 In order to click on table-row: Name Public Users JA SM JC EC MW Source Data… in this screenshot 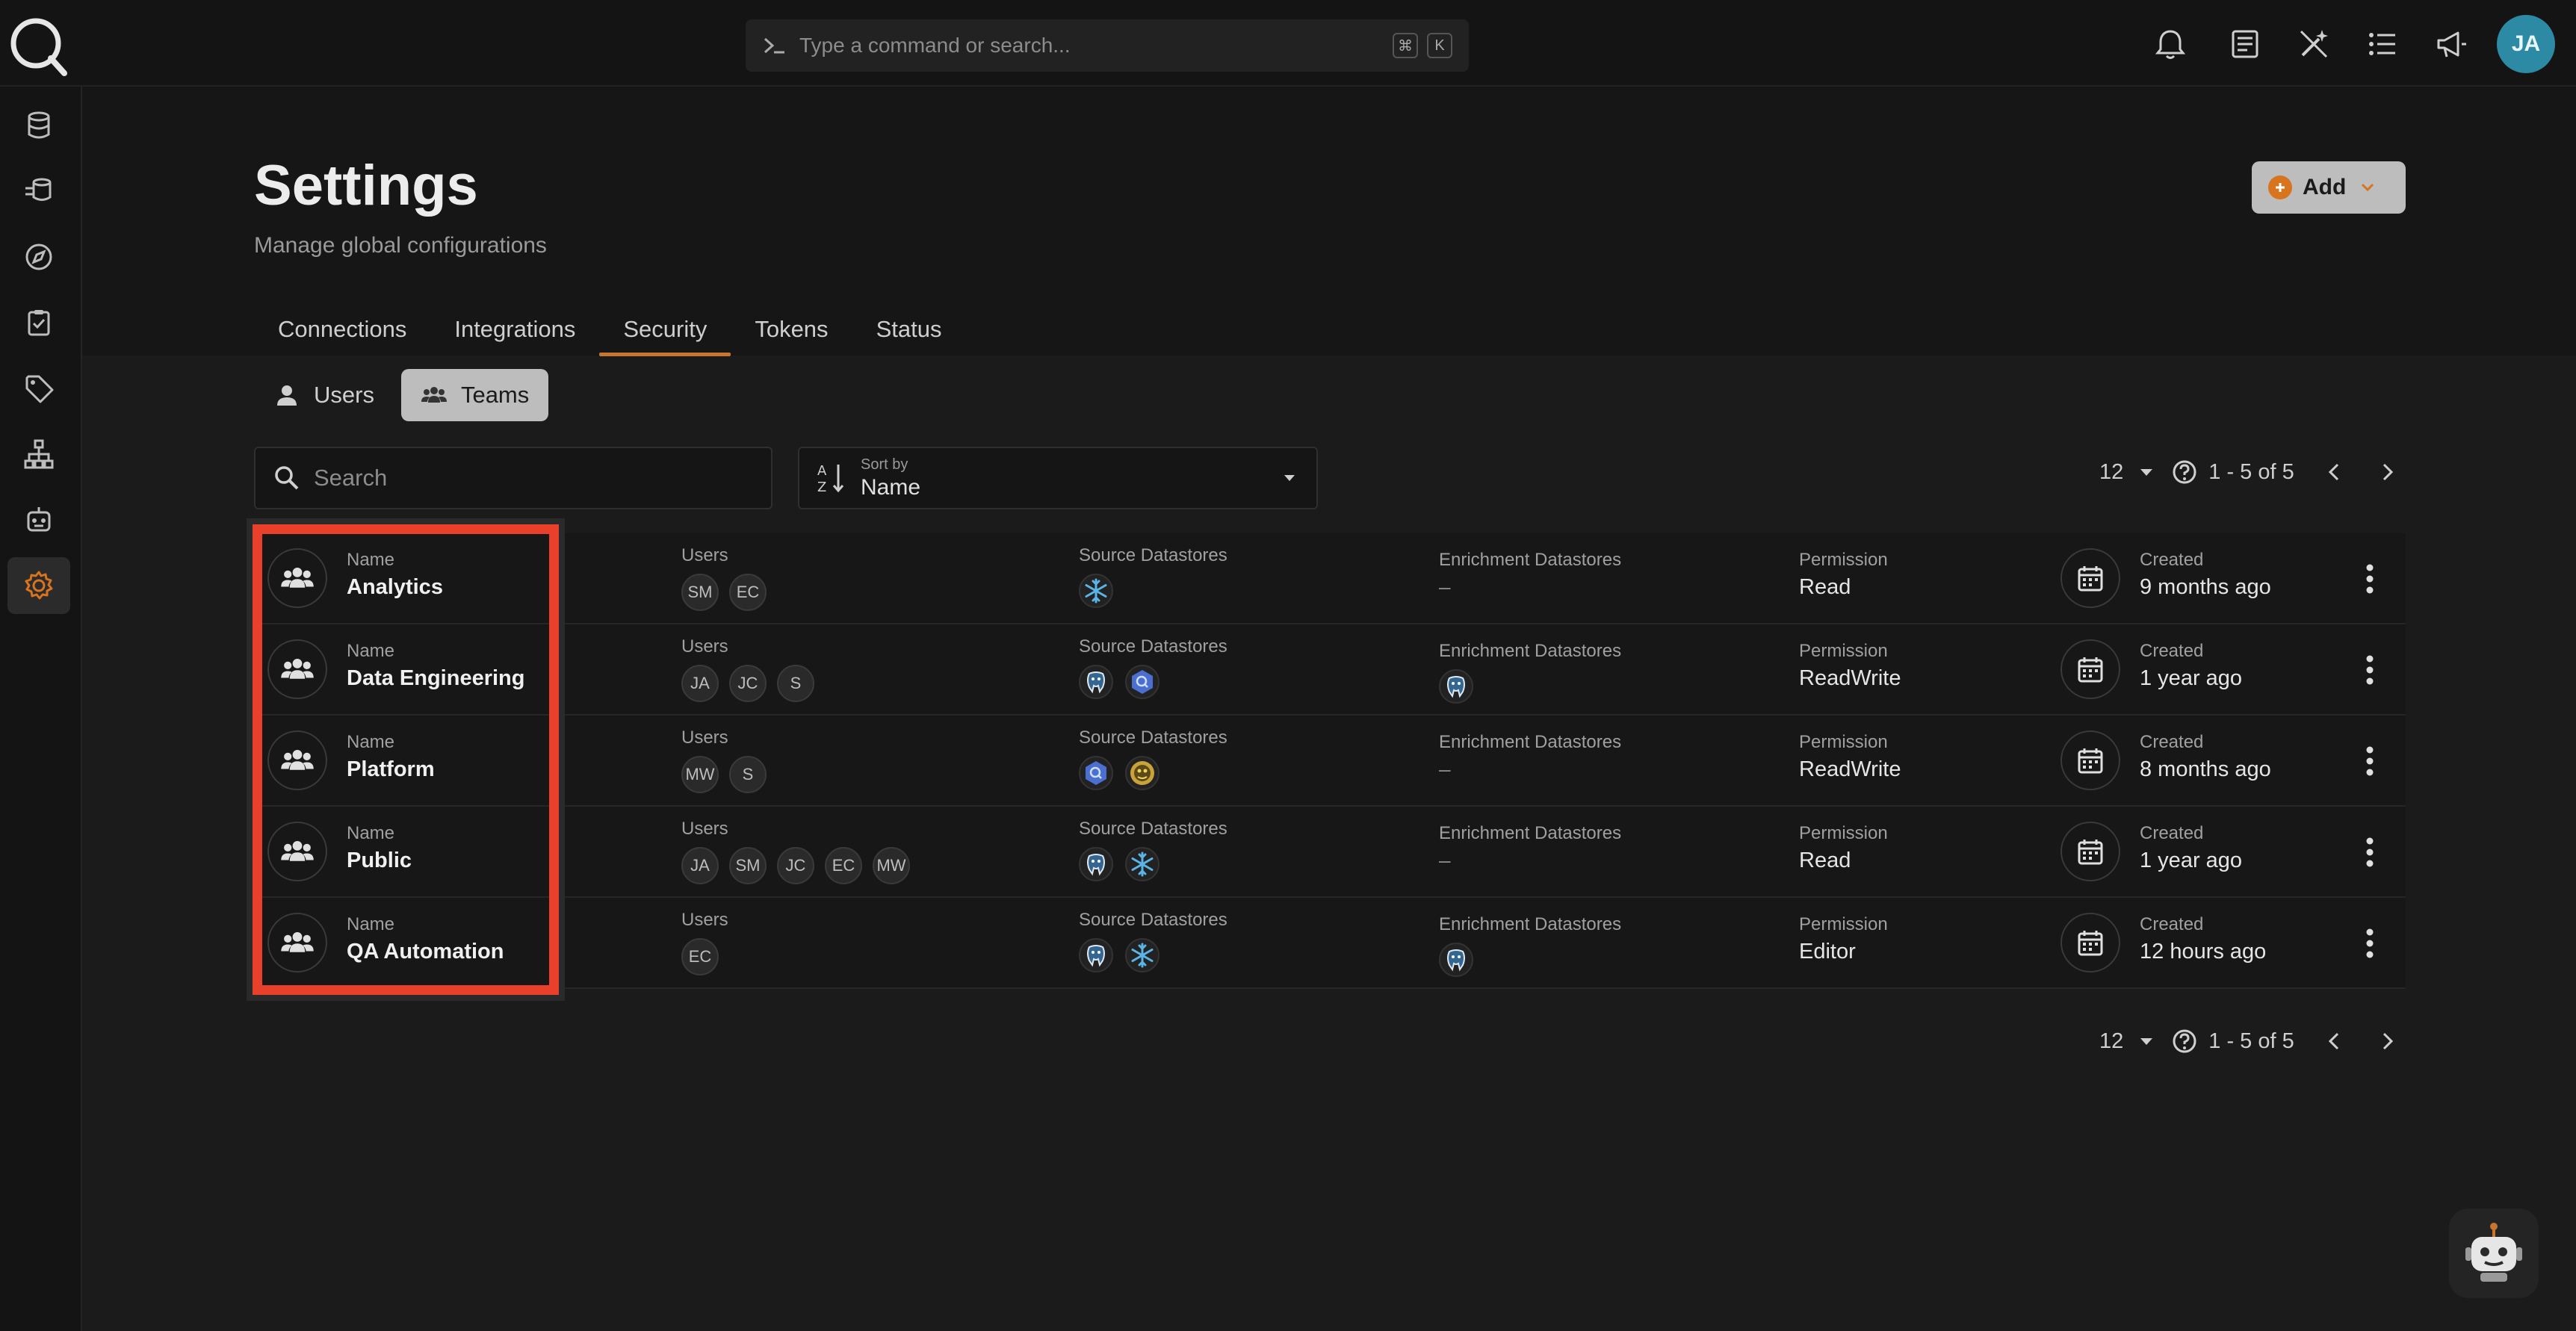, I will do `click(1330, 852)`.